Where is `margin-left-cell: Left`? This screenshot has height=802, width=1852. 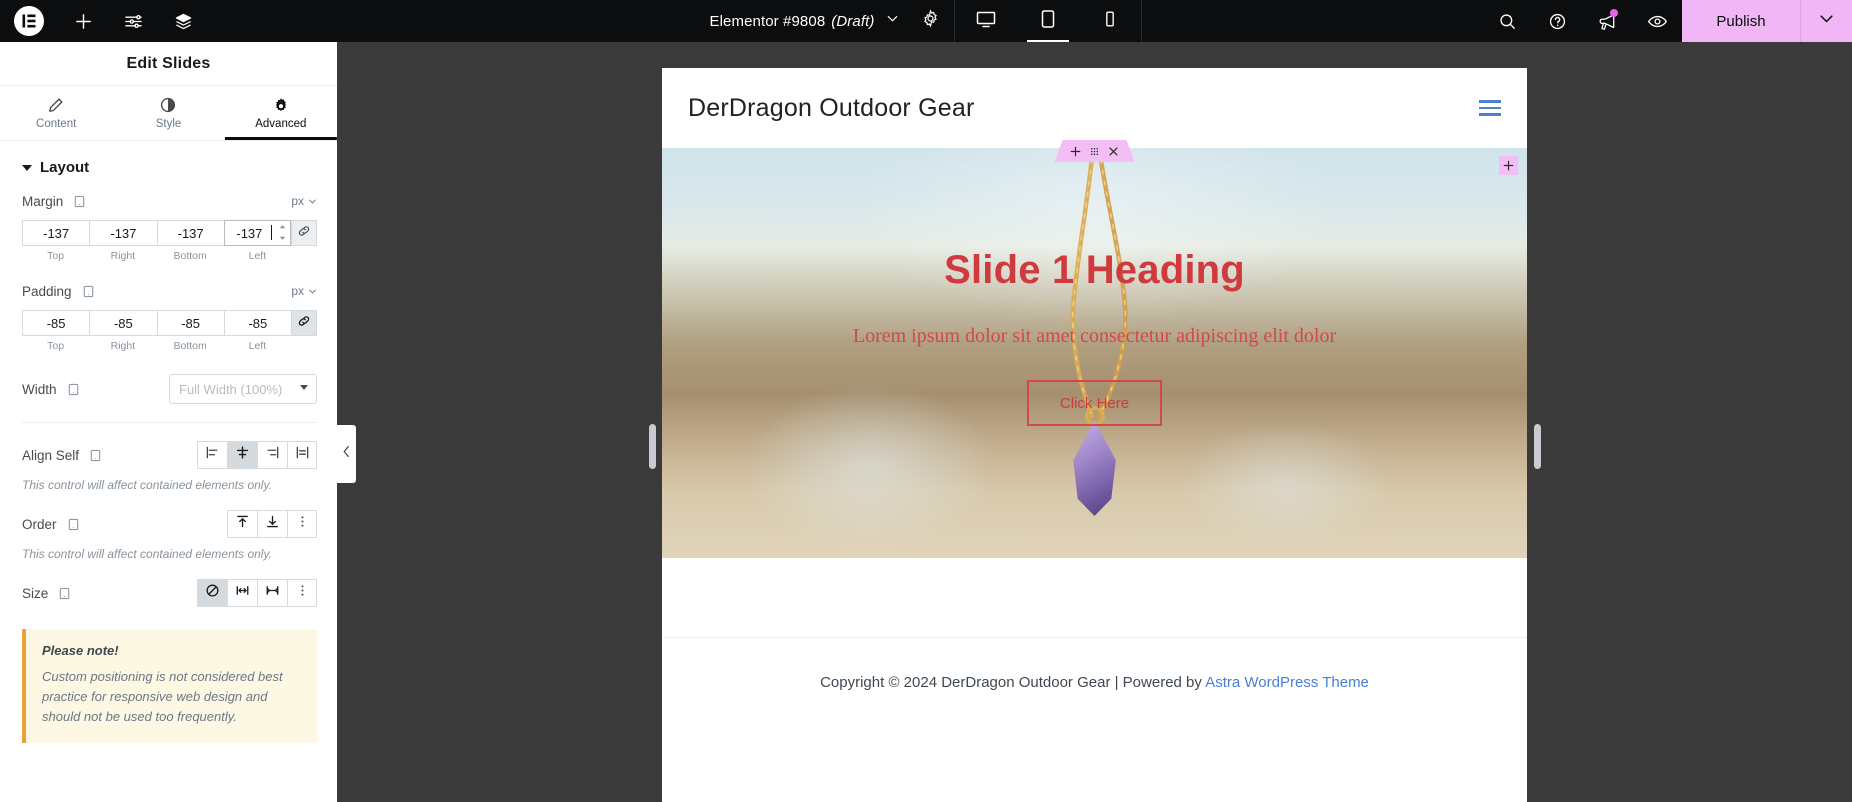 margin-left-cell: Left is located at coordinates (257, 241).